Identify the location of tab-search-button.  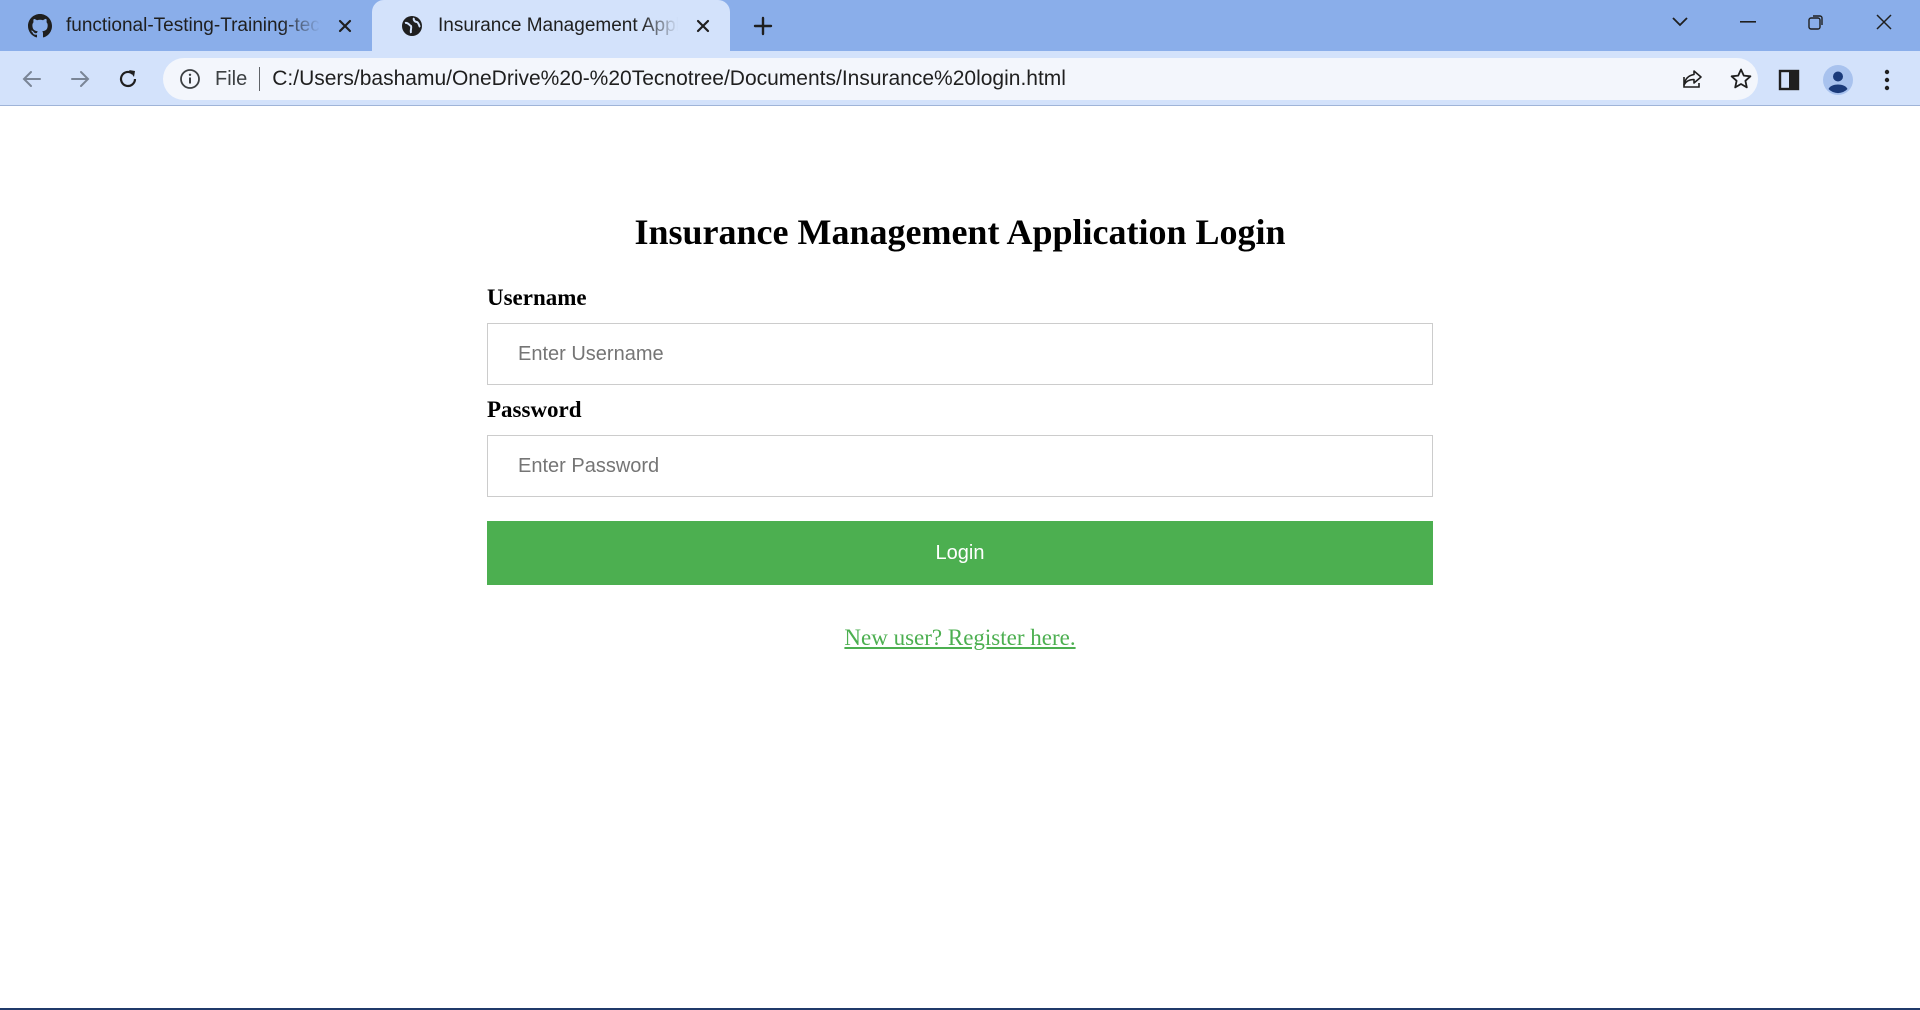
(1680, 22).